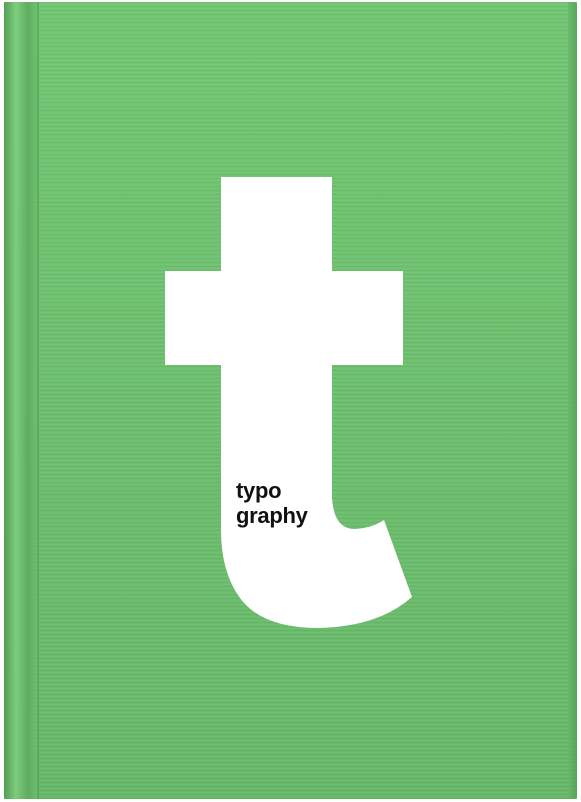  What do you see at coordinates (259, 490) in the screenshot?
I see `title-line-typo: typo` at bounding box center [259, 490].